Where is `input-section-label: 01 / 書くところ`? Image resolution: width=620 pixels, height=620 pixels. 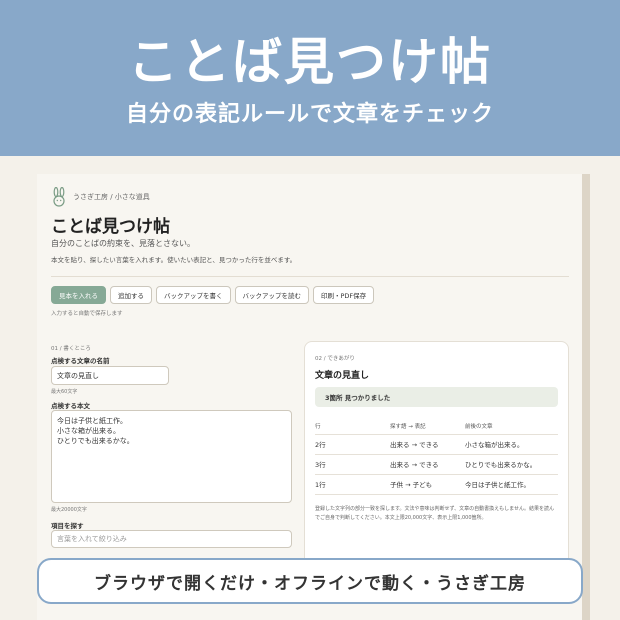
input-section-label: 01 / 書くところ is located at coordinates (71, 349).